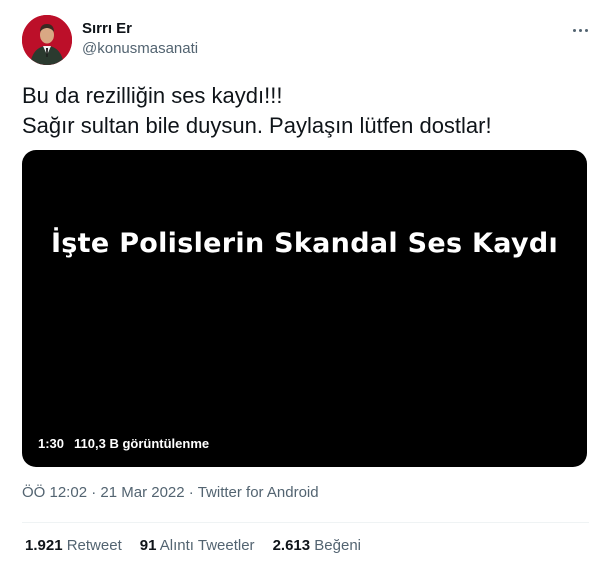  I want to click on tweet-time-link: ÖÖ 12:02 · 21 Mar 2022, so click(103, 492).